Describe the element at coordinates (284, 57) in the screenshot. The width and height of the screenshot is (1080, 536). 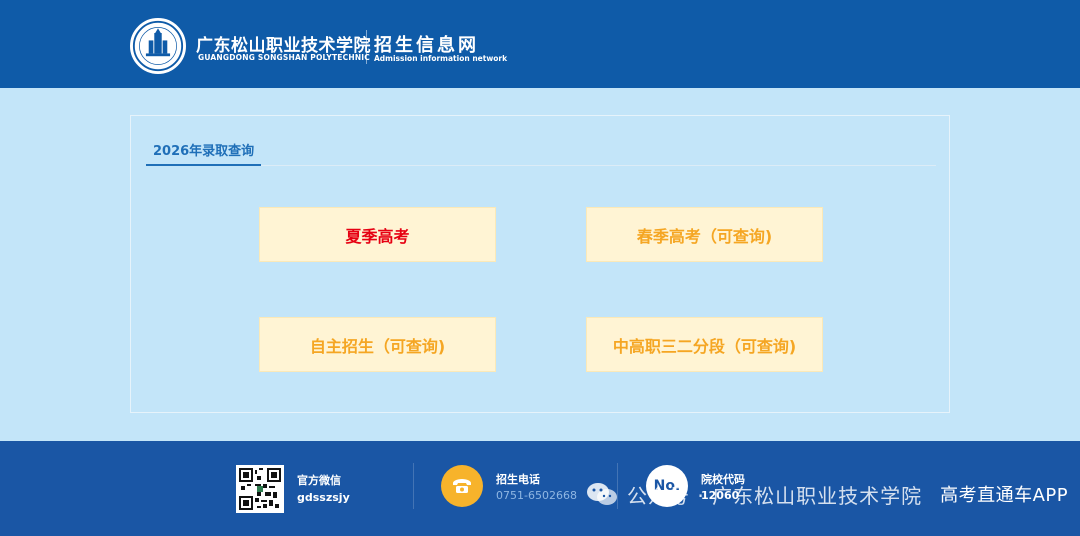
I see `school-name-en: GUANGDONG SONGSHAN POLYTECHNIC` at that location.